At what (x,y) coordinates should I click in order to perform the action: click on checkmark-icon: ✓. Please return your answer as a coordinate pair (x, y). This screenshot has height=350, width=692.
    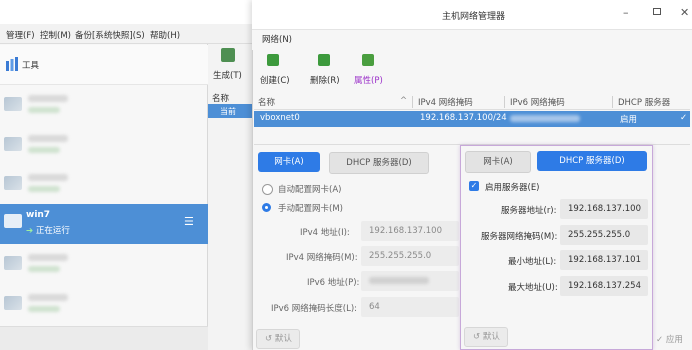
    Looking at the image, I should click on (684, 118).